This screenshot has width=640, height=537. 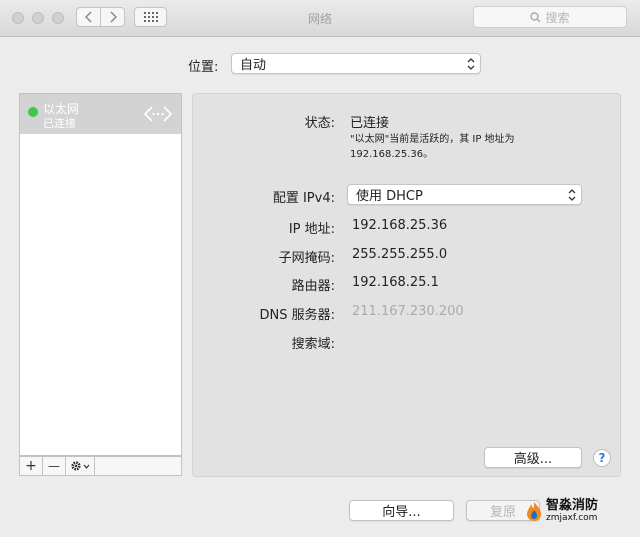 I want to click on ip-address-value: 192.168.25.36, so click(x=400, y=225).